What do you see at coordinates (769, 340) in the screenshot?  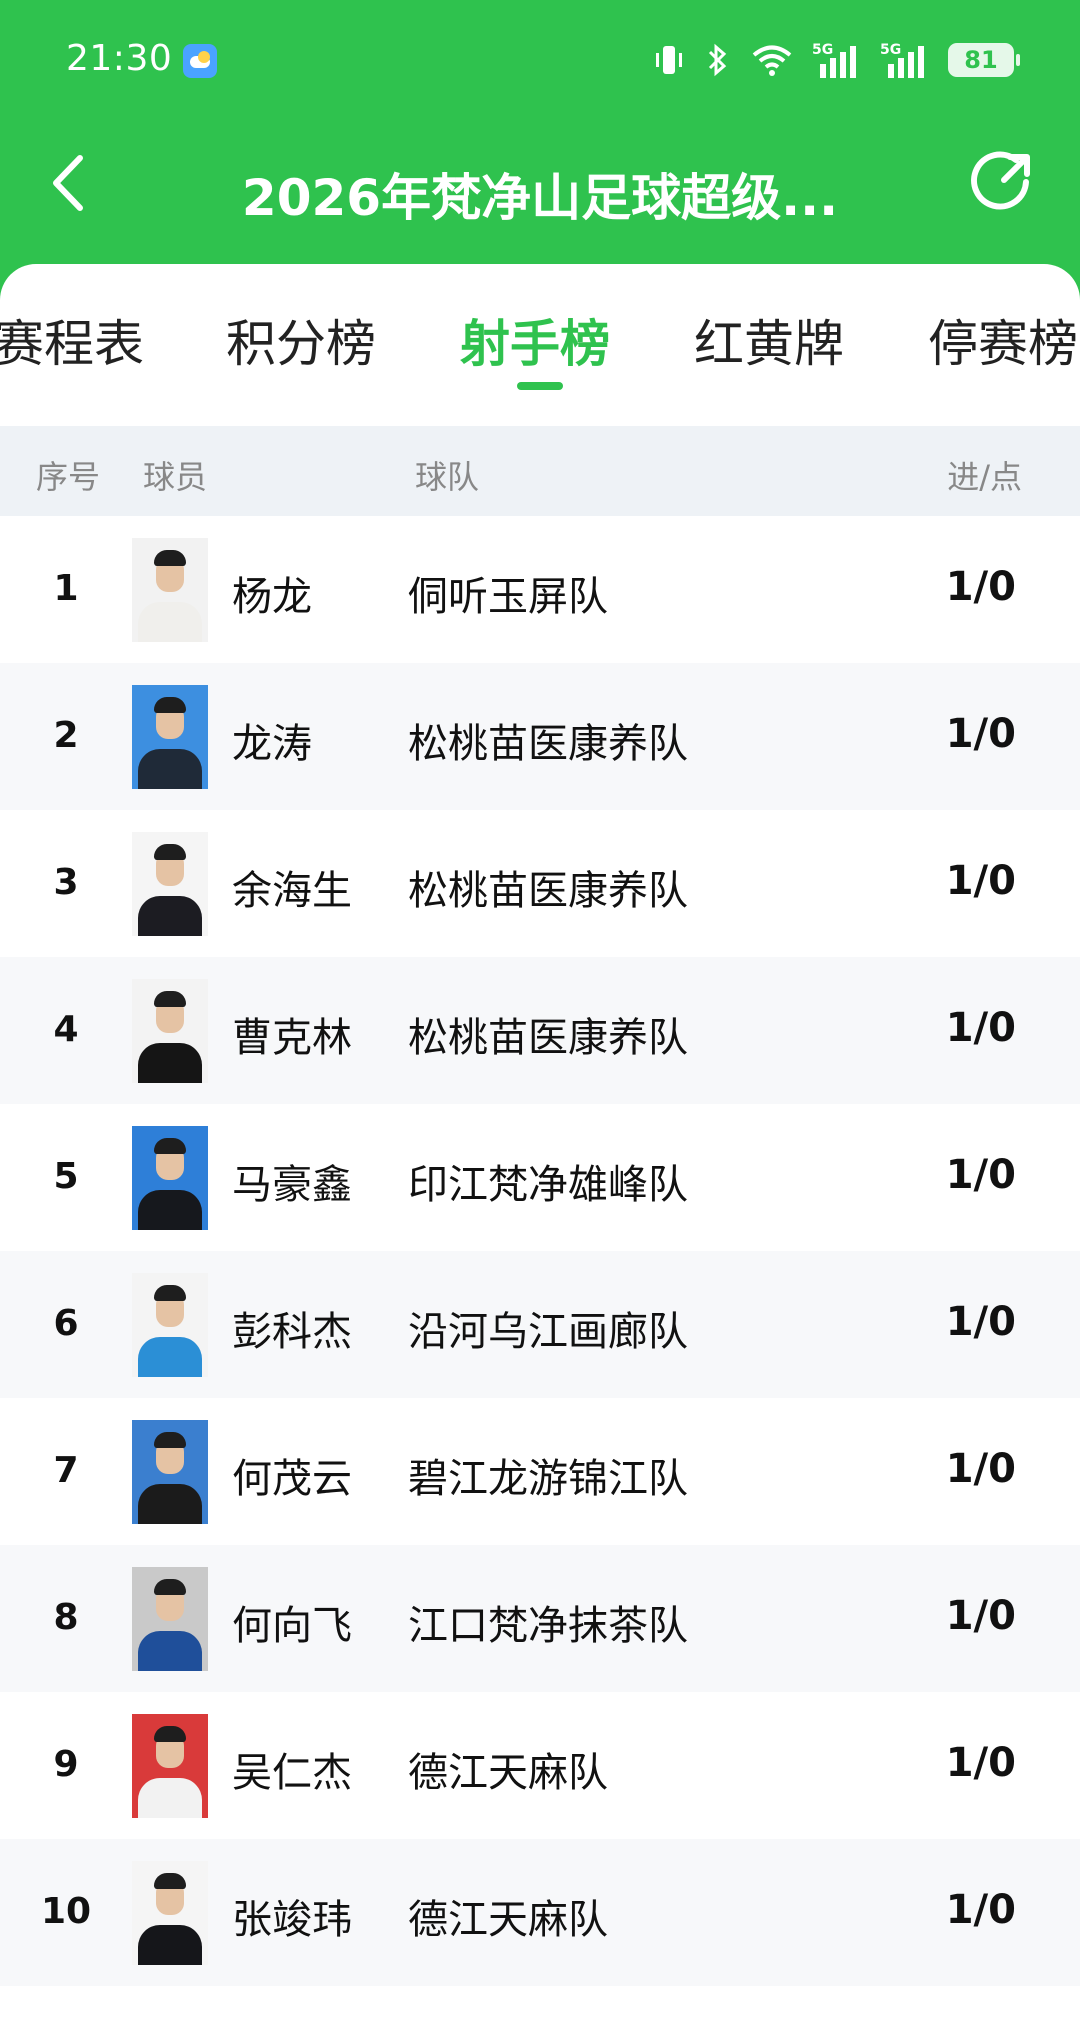 I see `tab-cards: 红黄牌` at bounding box center [769, 340].